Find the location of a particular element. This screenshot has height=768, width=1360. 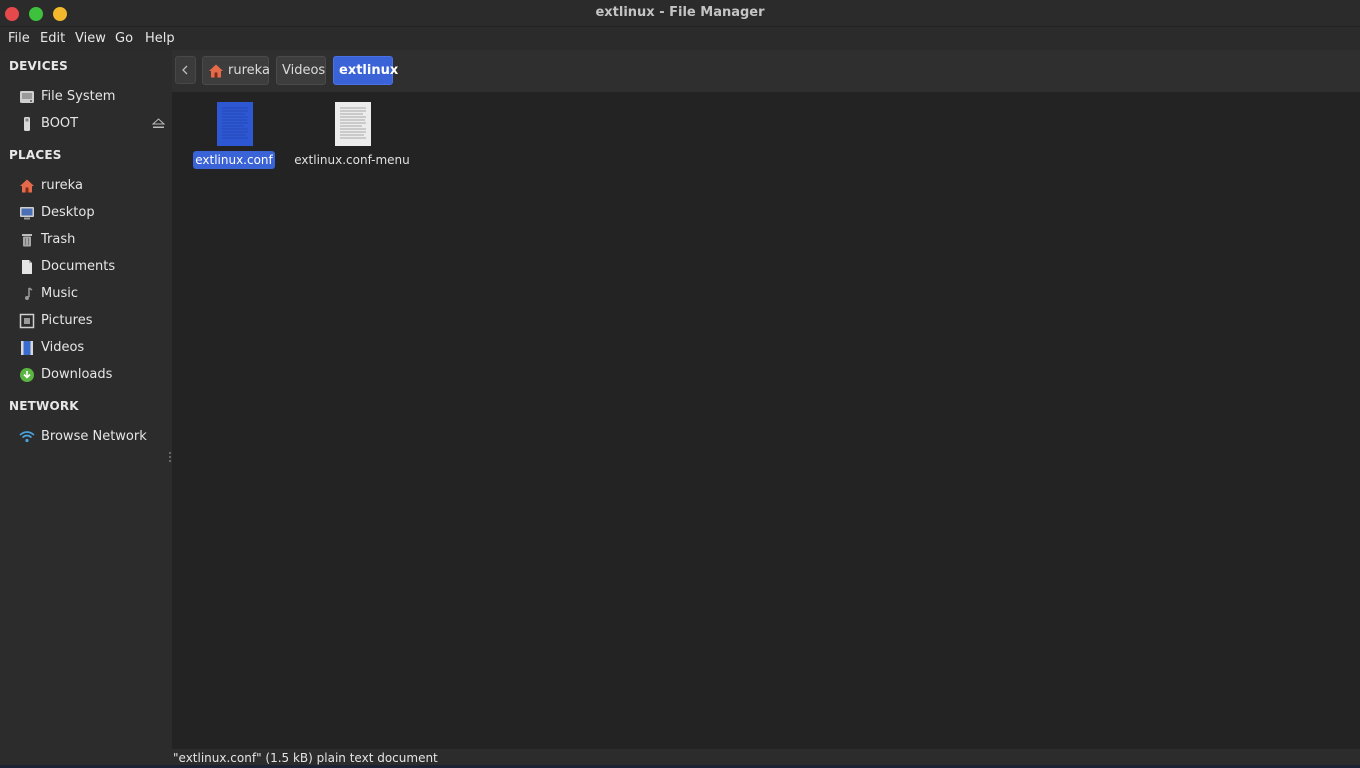

places-header: PLACES is located at coordinates (35, 155).